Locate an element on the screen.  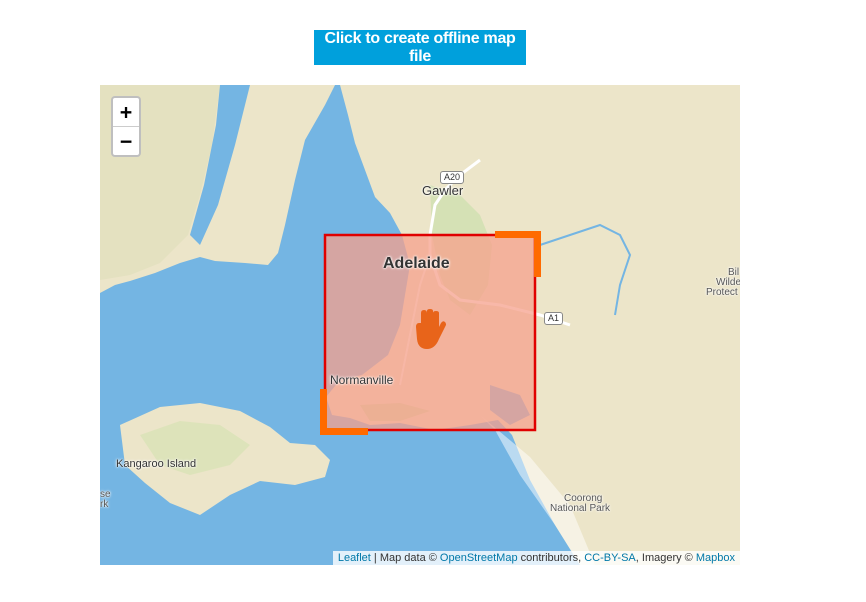
attr-text-2: contributors, is located at coordinates (551, 558).